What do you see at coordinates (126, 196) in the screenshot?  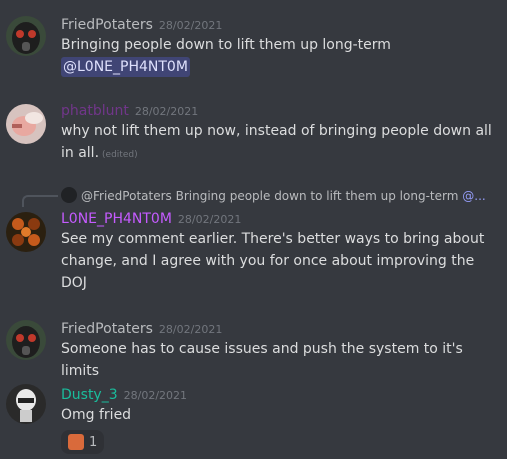 I see `reply-username: @FriedPotaters` at bounding box center [126, 196].